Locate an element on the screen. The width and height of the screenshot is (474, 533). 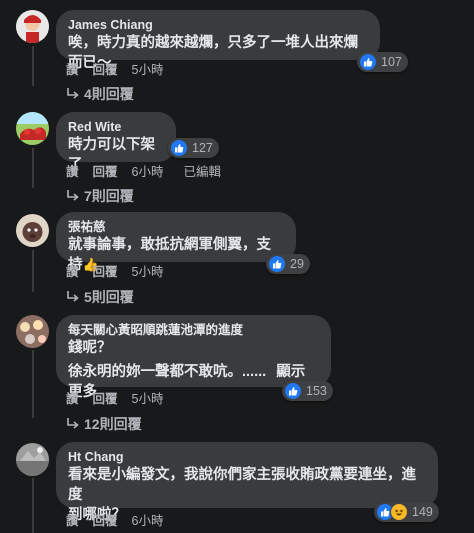
reaction-count: 127 is located at coordinates (202, 148).